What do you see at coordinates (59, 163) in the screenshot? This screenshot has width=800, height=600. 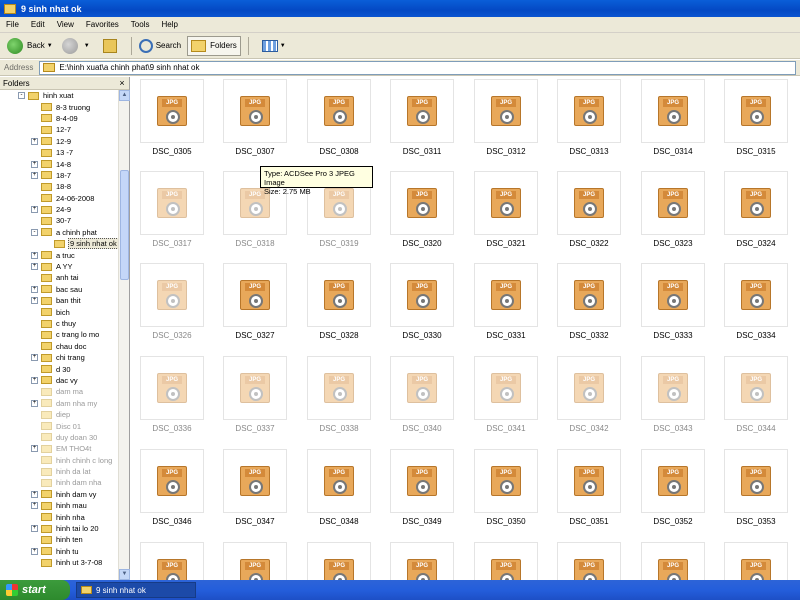 I see `tree-item: +14-8` at bounding box center [59, 163].